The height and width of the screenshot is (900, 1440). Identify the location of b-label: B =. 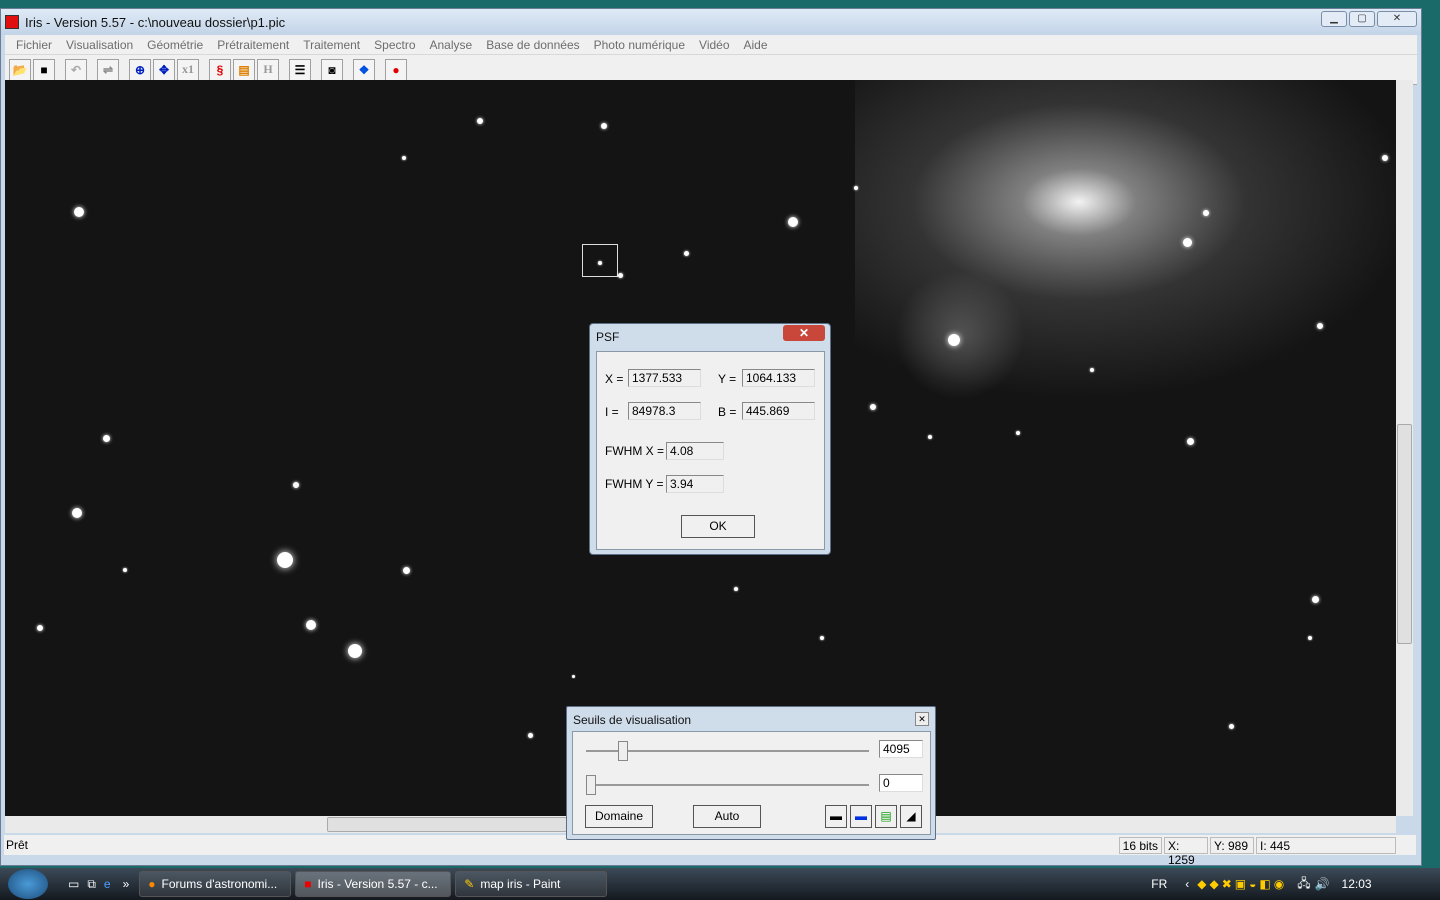
(727, 412).